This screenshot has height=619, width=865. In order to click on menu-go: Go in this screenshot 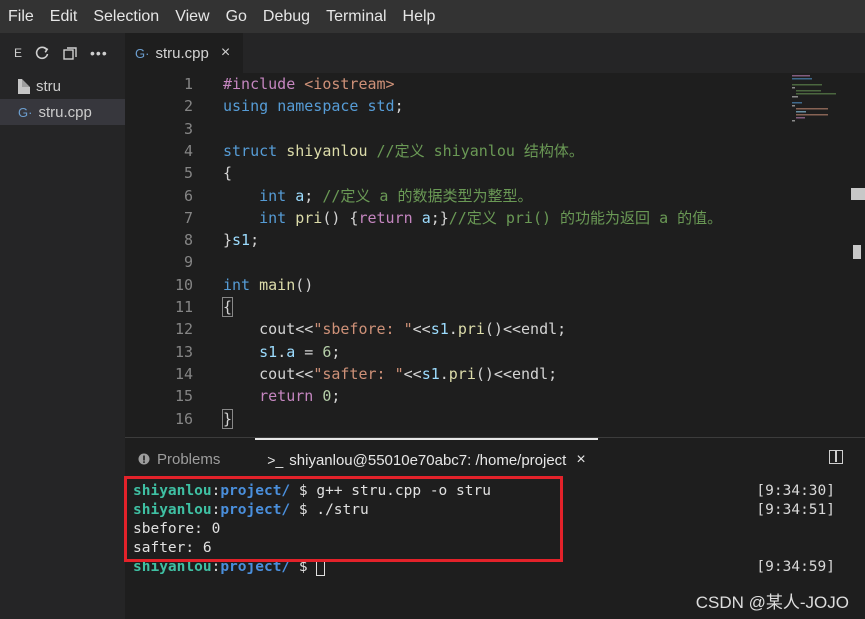, I will do `click(236, 16)`.